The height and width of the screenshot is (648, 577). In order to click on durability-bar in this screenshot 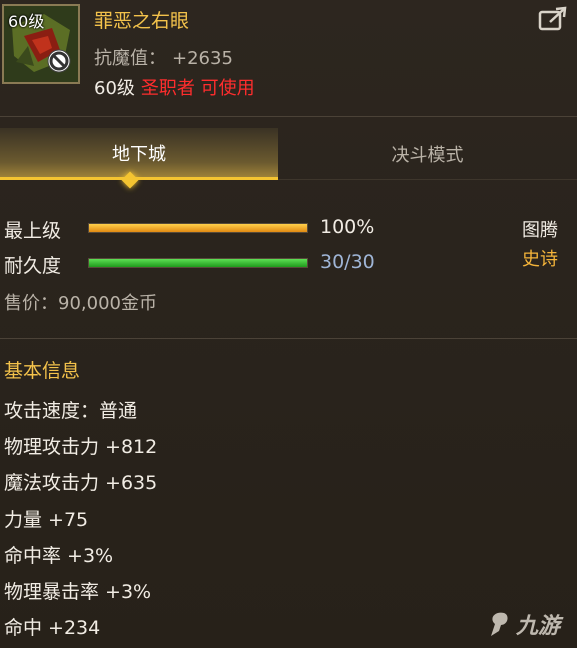, I will do `click(198, 263)`.